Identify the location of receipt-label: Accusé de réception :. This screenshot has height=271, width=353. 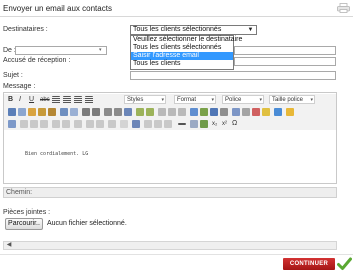
(37, 60).